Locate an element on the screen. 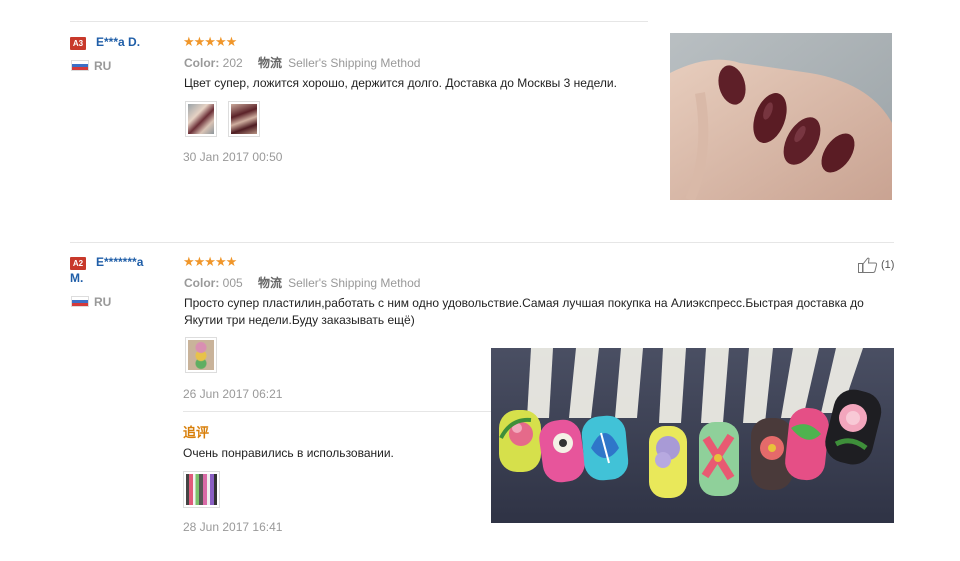  buyer-name: E*******a is located at coordinates (119, 262).